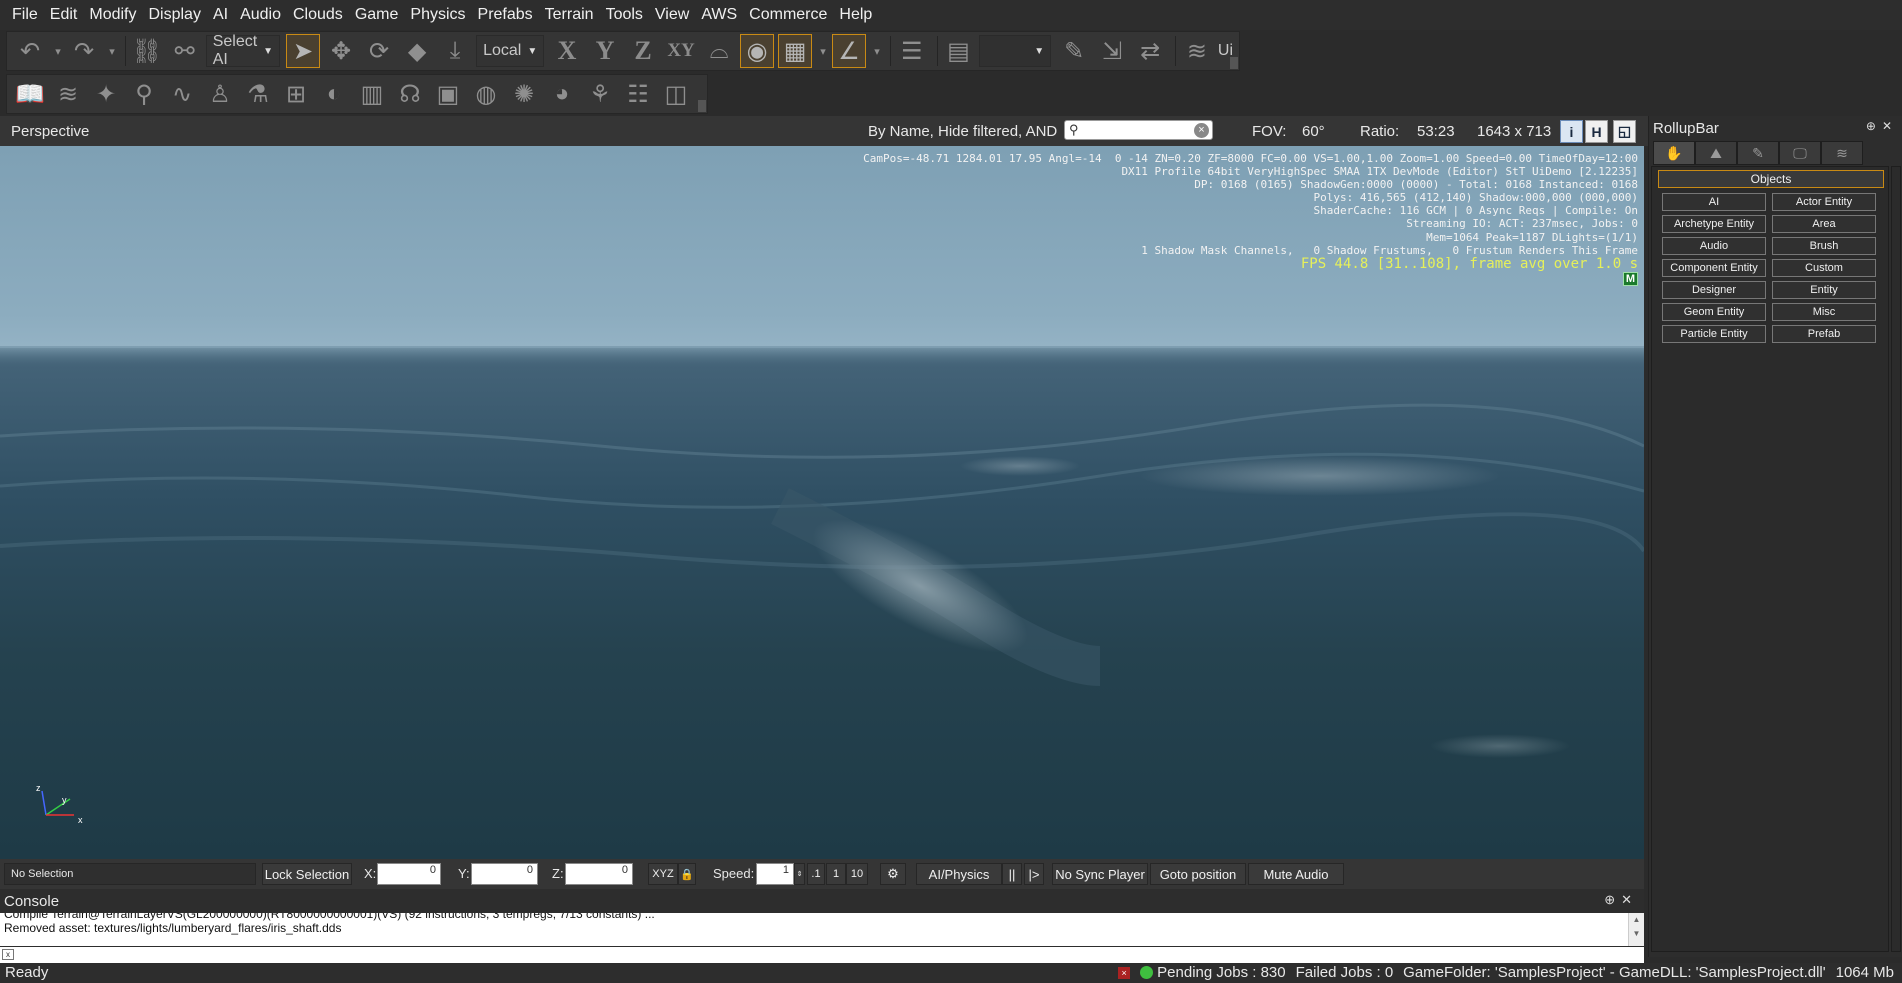  I want to click on headphones-icon: ☊, so click(410, 94).